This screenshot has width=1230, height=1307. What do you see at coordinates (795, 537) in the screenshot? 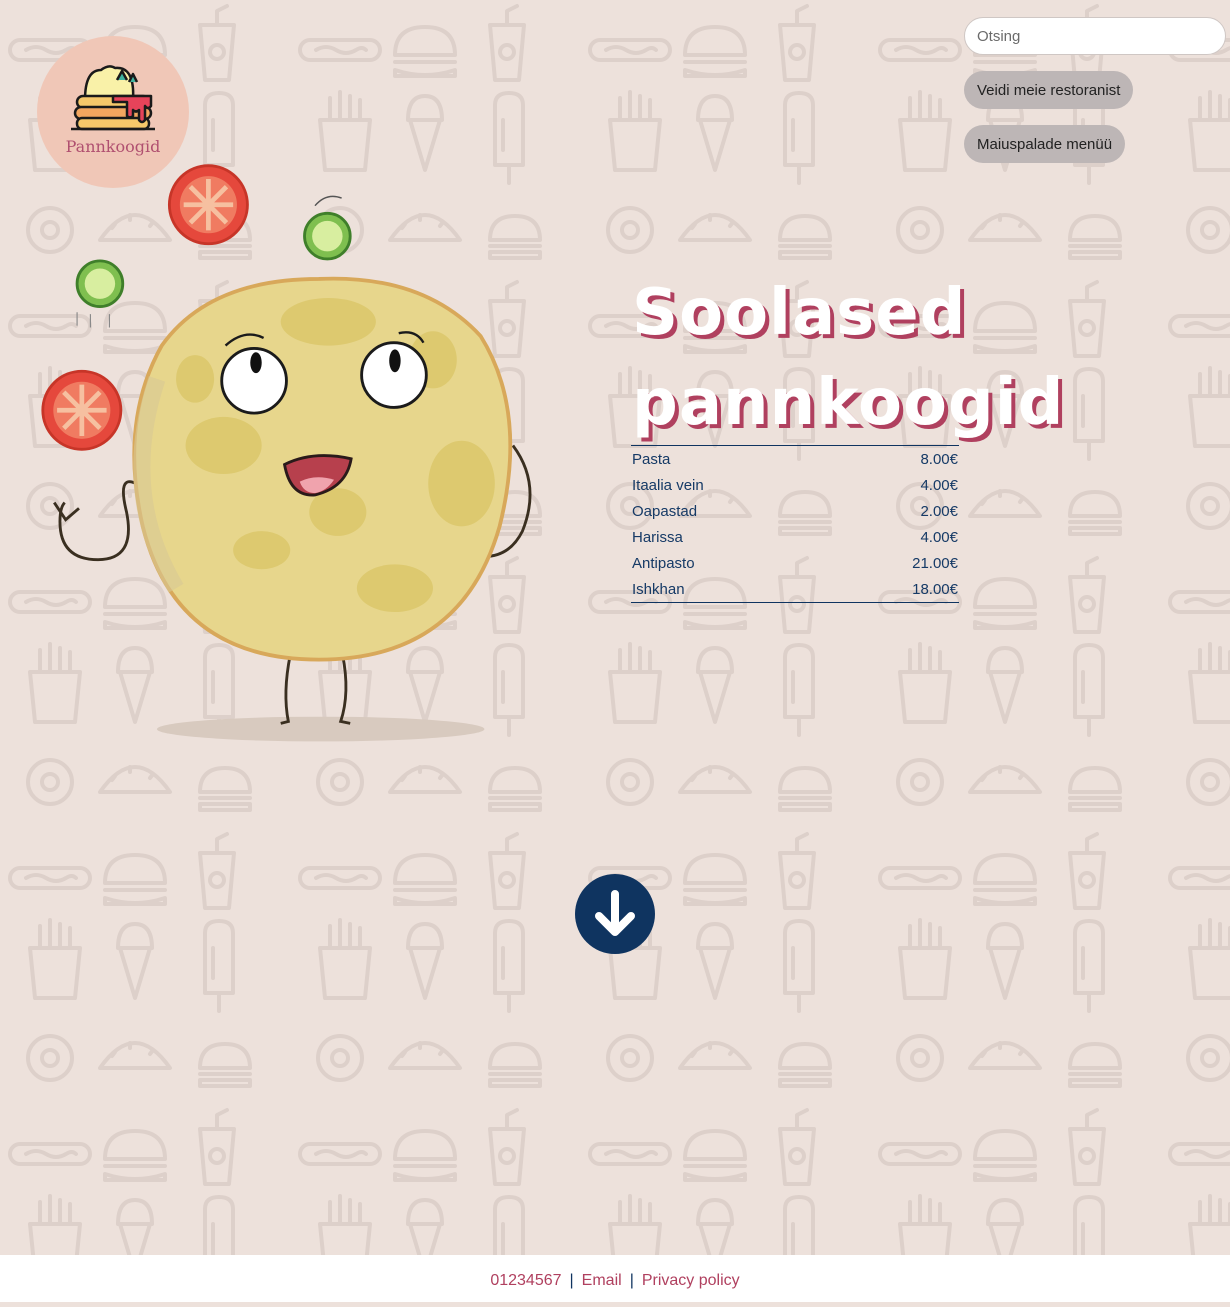
I see `table-row: Harissa 4.00€` at bounding box center [795, 537].